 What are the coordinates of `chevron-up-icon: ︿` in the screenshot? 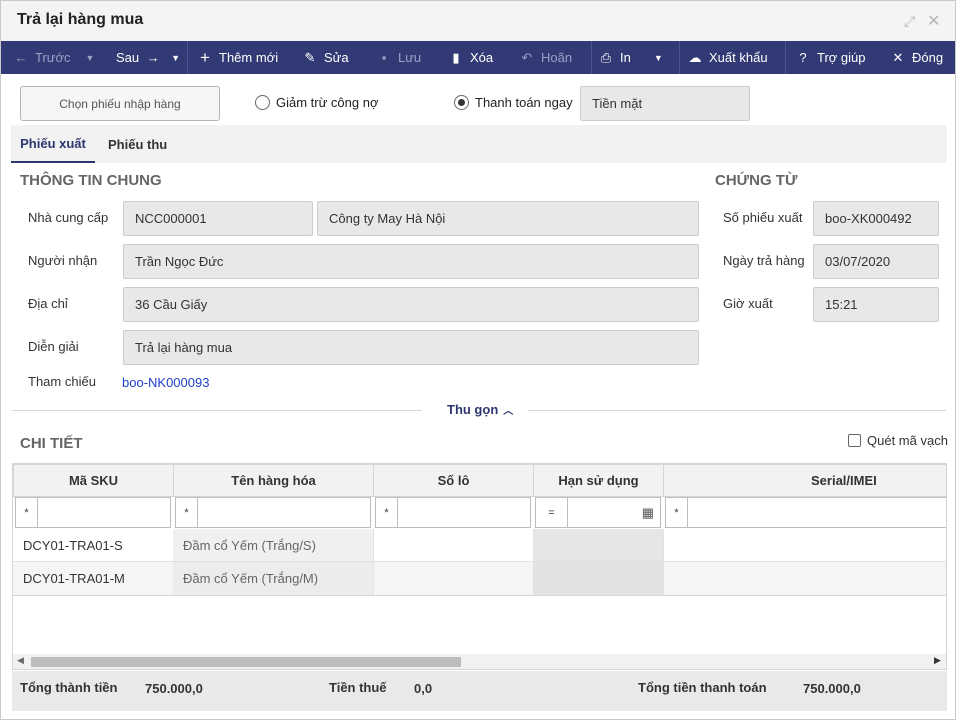 It's located at (508, 411).